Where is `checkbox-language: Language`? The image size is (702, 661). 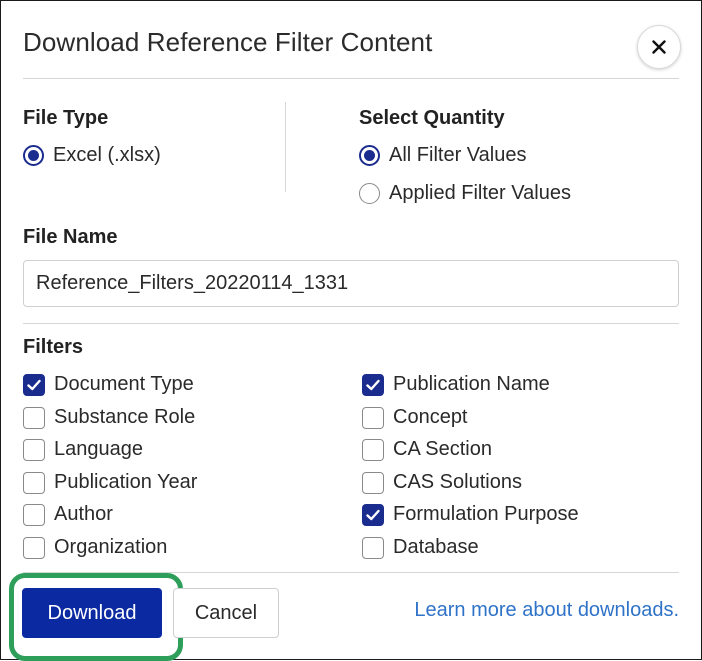
checkbox-language: Language is located at coordinates (83, 449).